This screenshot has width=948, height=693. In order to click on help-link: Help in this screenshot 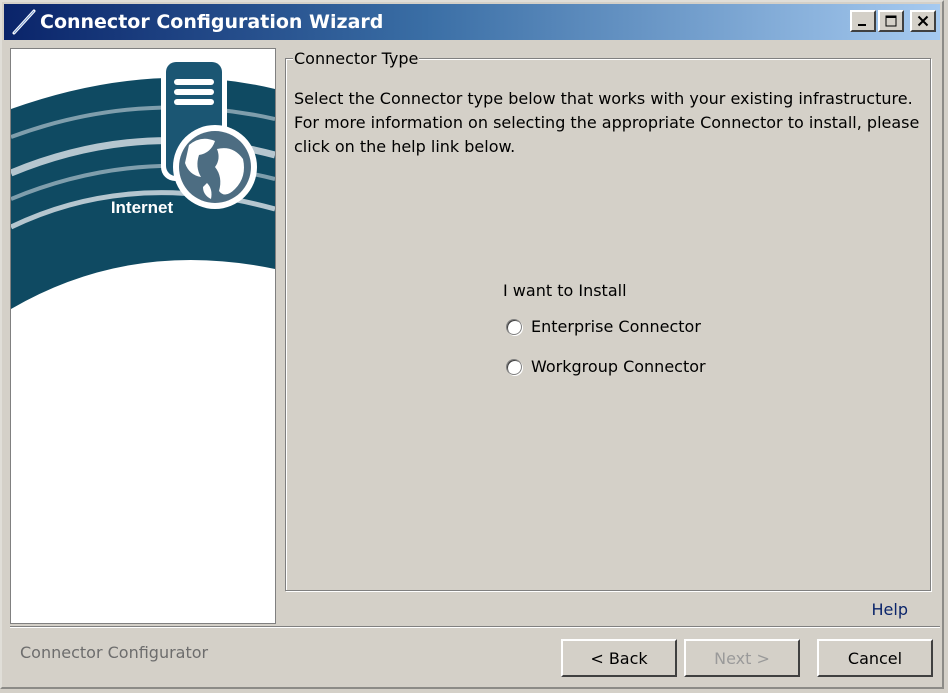, I will do `click(890, 609)`.